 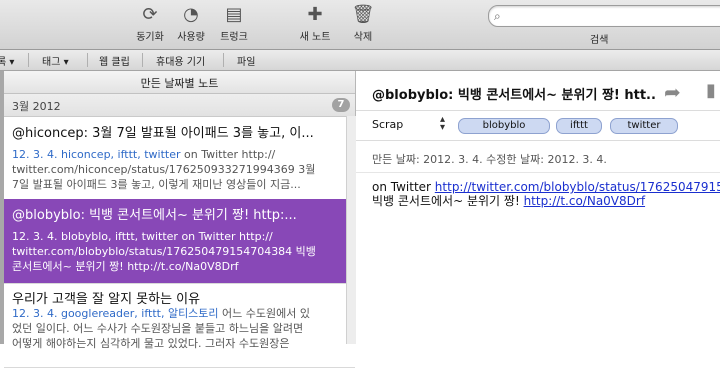 I want to click on note-title: 우리가 고객을 잘 알지 못하는 이유, so click(x=106, y=299).